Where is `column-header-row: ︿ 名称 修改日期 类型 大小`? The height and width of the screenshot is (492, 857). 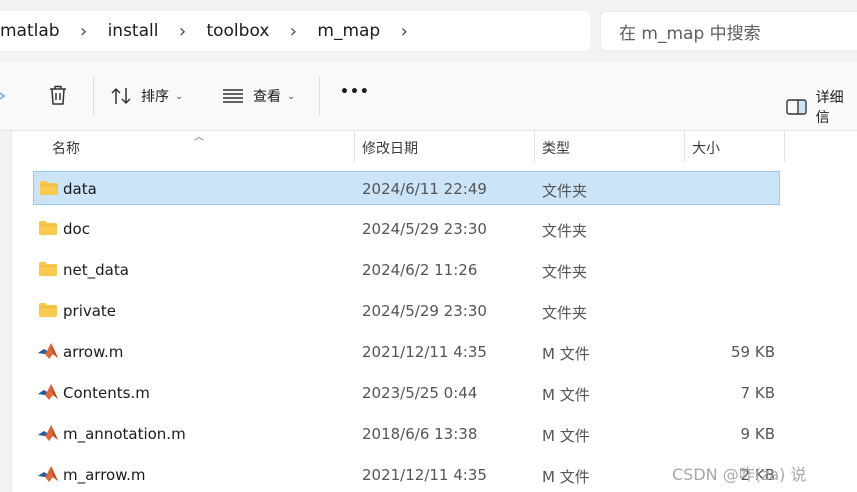 column-header-row: ︿ 名称 修改日期 类型 大小 is located at coordinates (428, 146).